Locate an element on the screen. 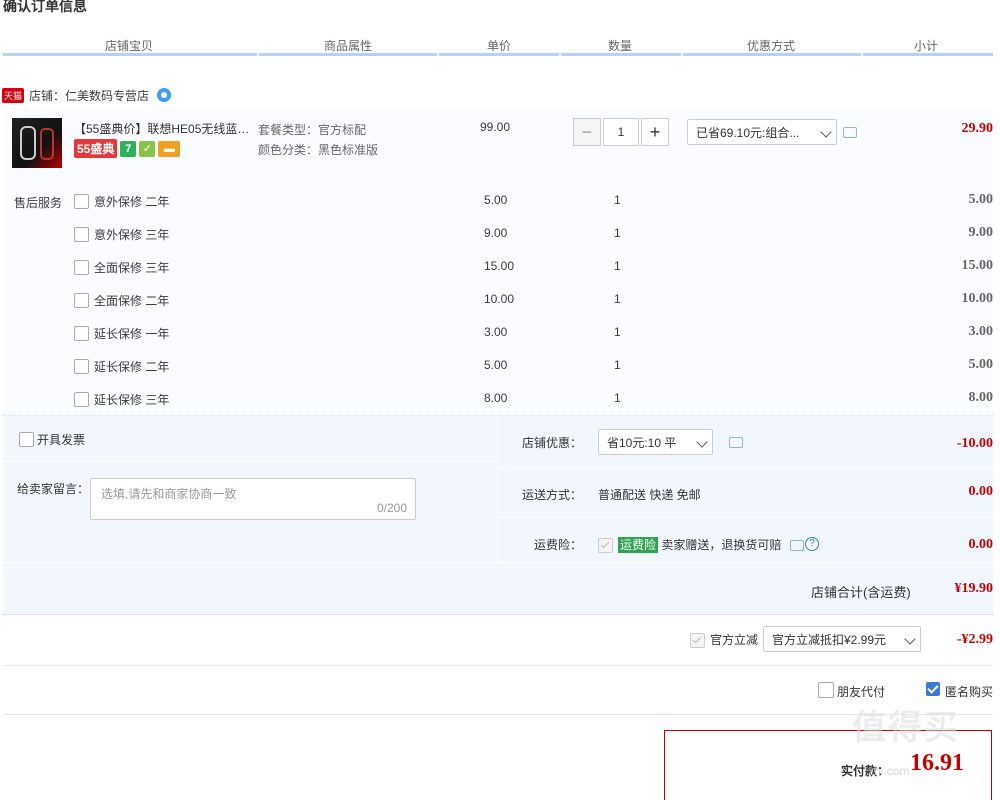 This screenshot has height=800, width=1000. service-name: 意外保修 三年 is located at coordinates (132, 235).